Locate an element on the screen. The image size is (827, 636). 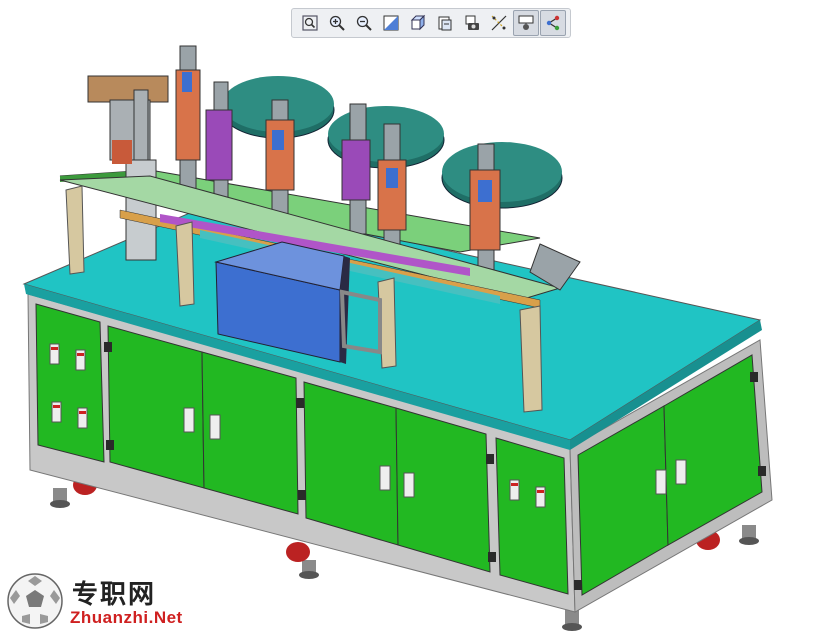
watermark-text-cn: 专职网 is located at coordinates (114, 595).